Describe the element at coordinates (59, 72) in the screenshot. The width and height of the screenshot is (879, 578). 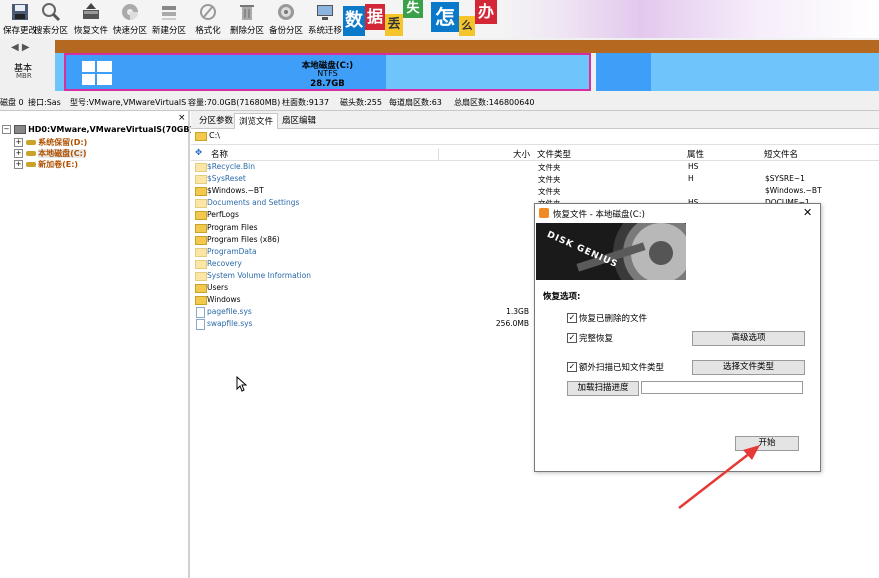
I see `reserved-partition-block` at that location.